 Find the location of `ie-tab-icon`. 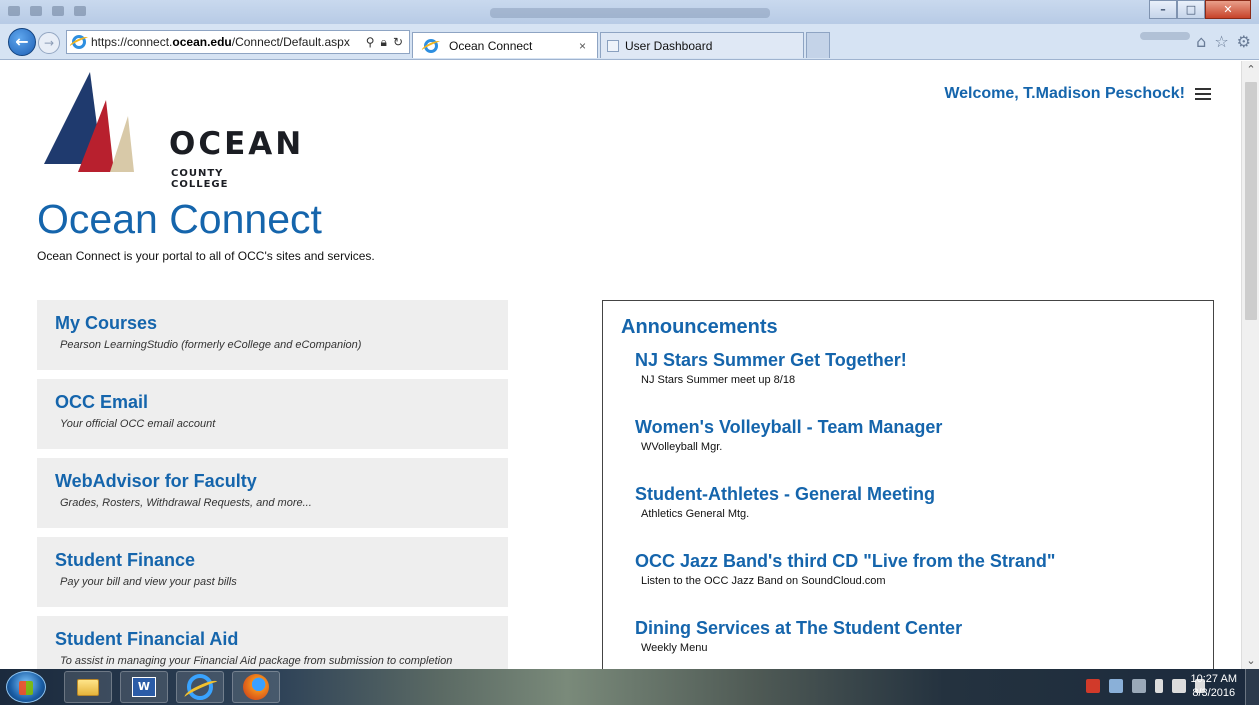

ie-tab-icon is located at coordinates (431, 46).